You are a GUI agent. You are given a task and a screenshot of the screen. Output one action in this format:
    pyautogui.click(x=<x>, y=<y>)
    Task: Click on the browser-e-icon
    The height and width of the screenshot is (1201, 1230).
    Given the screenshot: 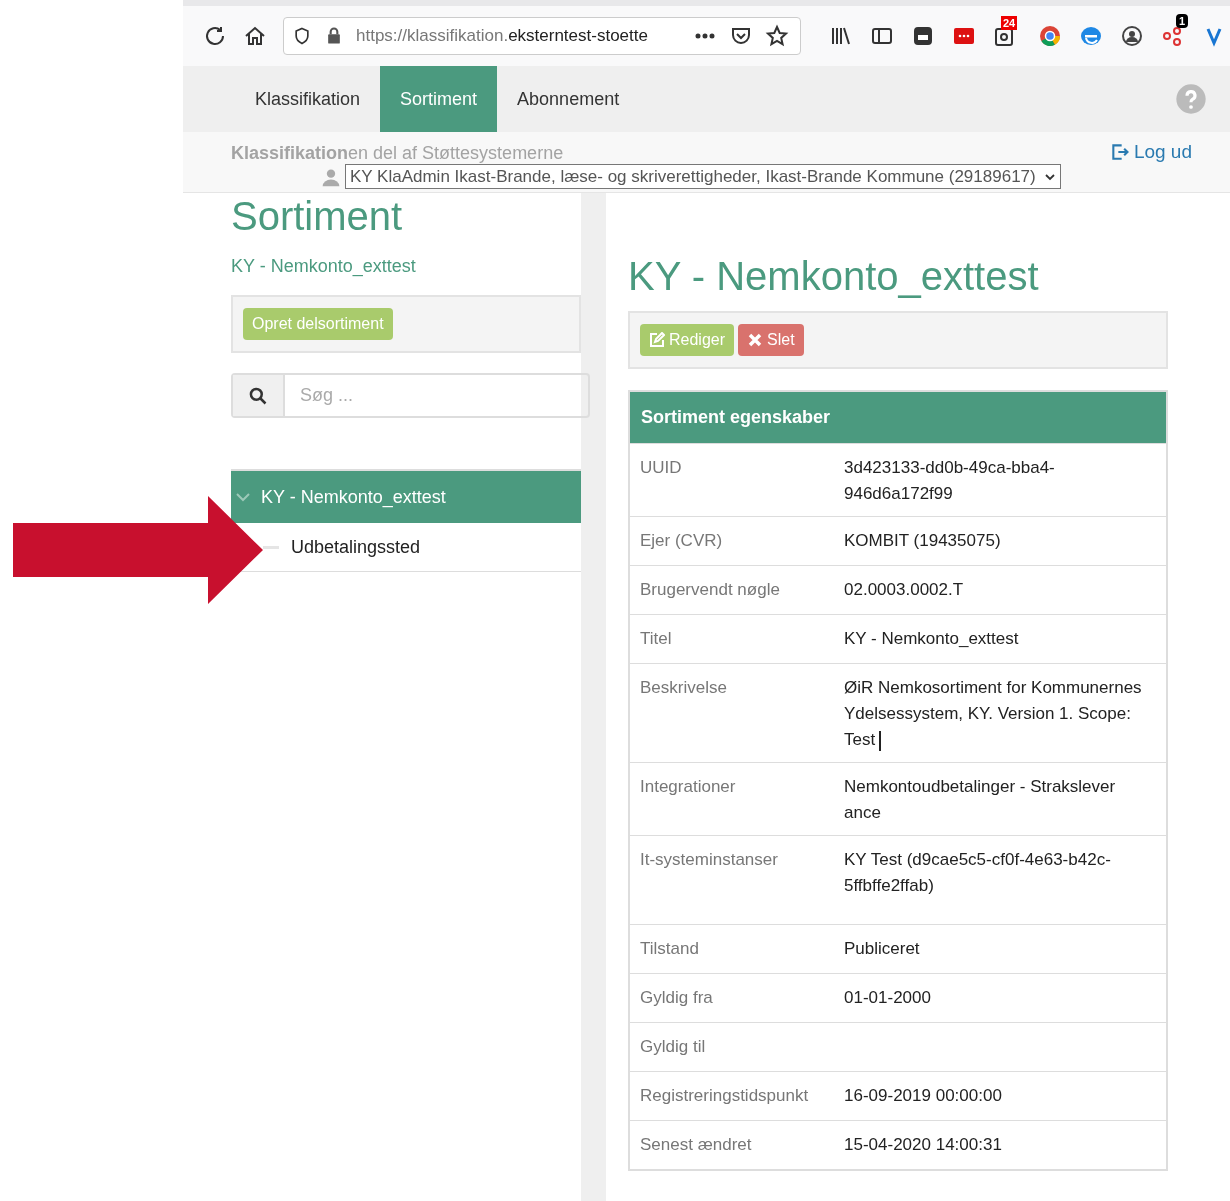 What is the action you would take?
    pyautogui.click(x=1091, y=36)
    